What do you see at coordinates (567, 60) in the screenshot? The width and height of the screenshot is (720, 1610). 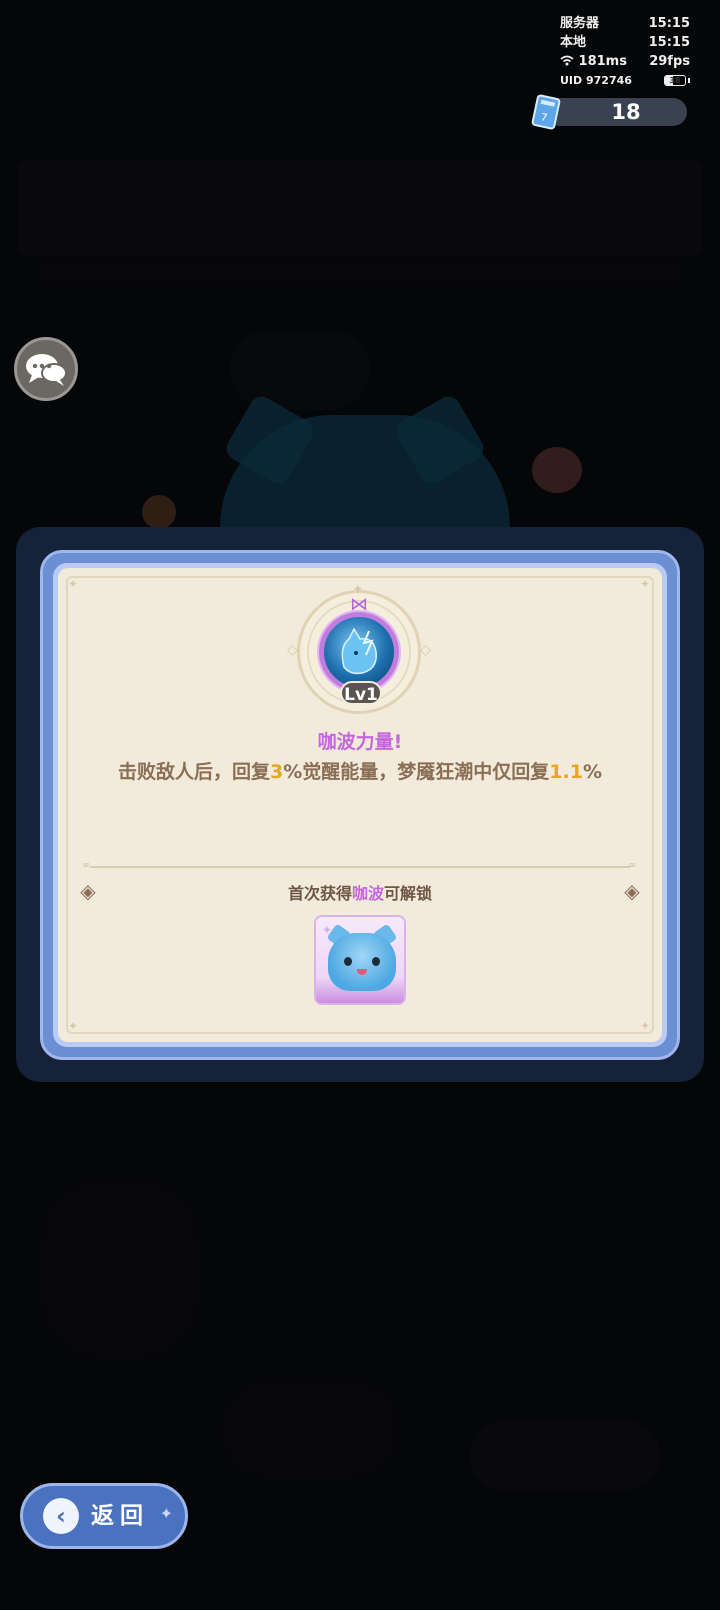 I see `wifi-icon` at bounding box center [567, 60].